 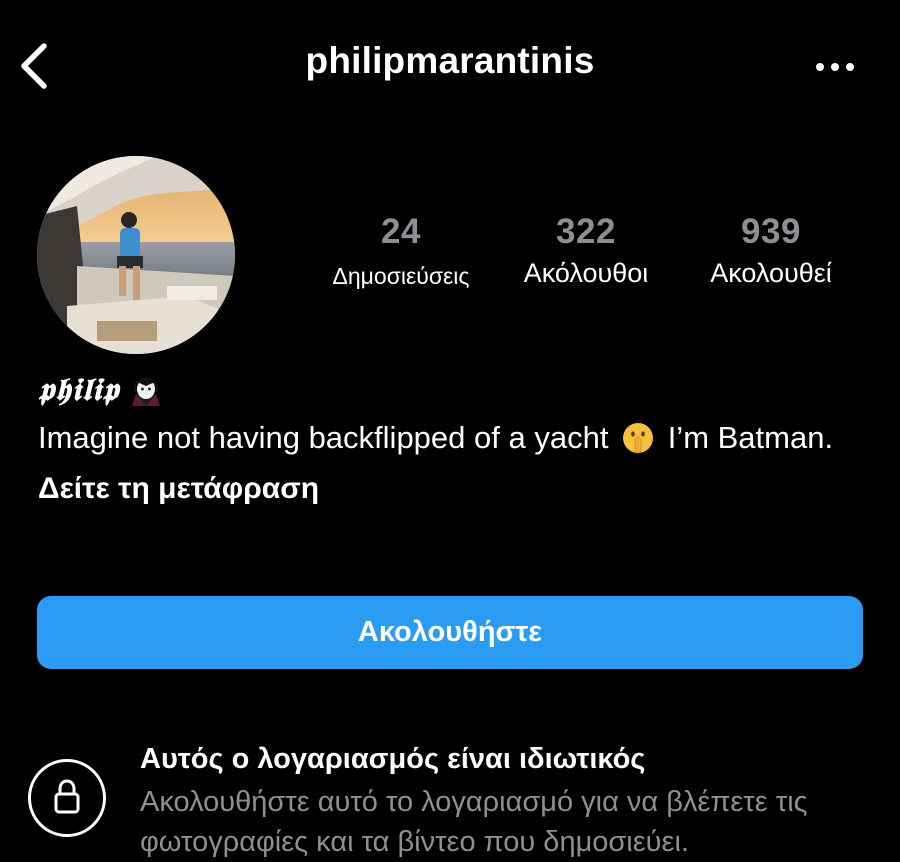 What do you see at coordinates (401, 276) in the screenshot?
I see `posts-label: Δημοσιεύσεις` at bounding box center [401, 276].